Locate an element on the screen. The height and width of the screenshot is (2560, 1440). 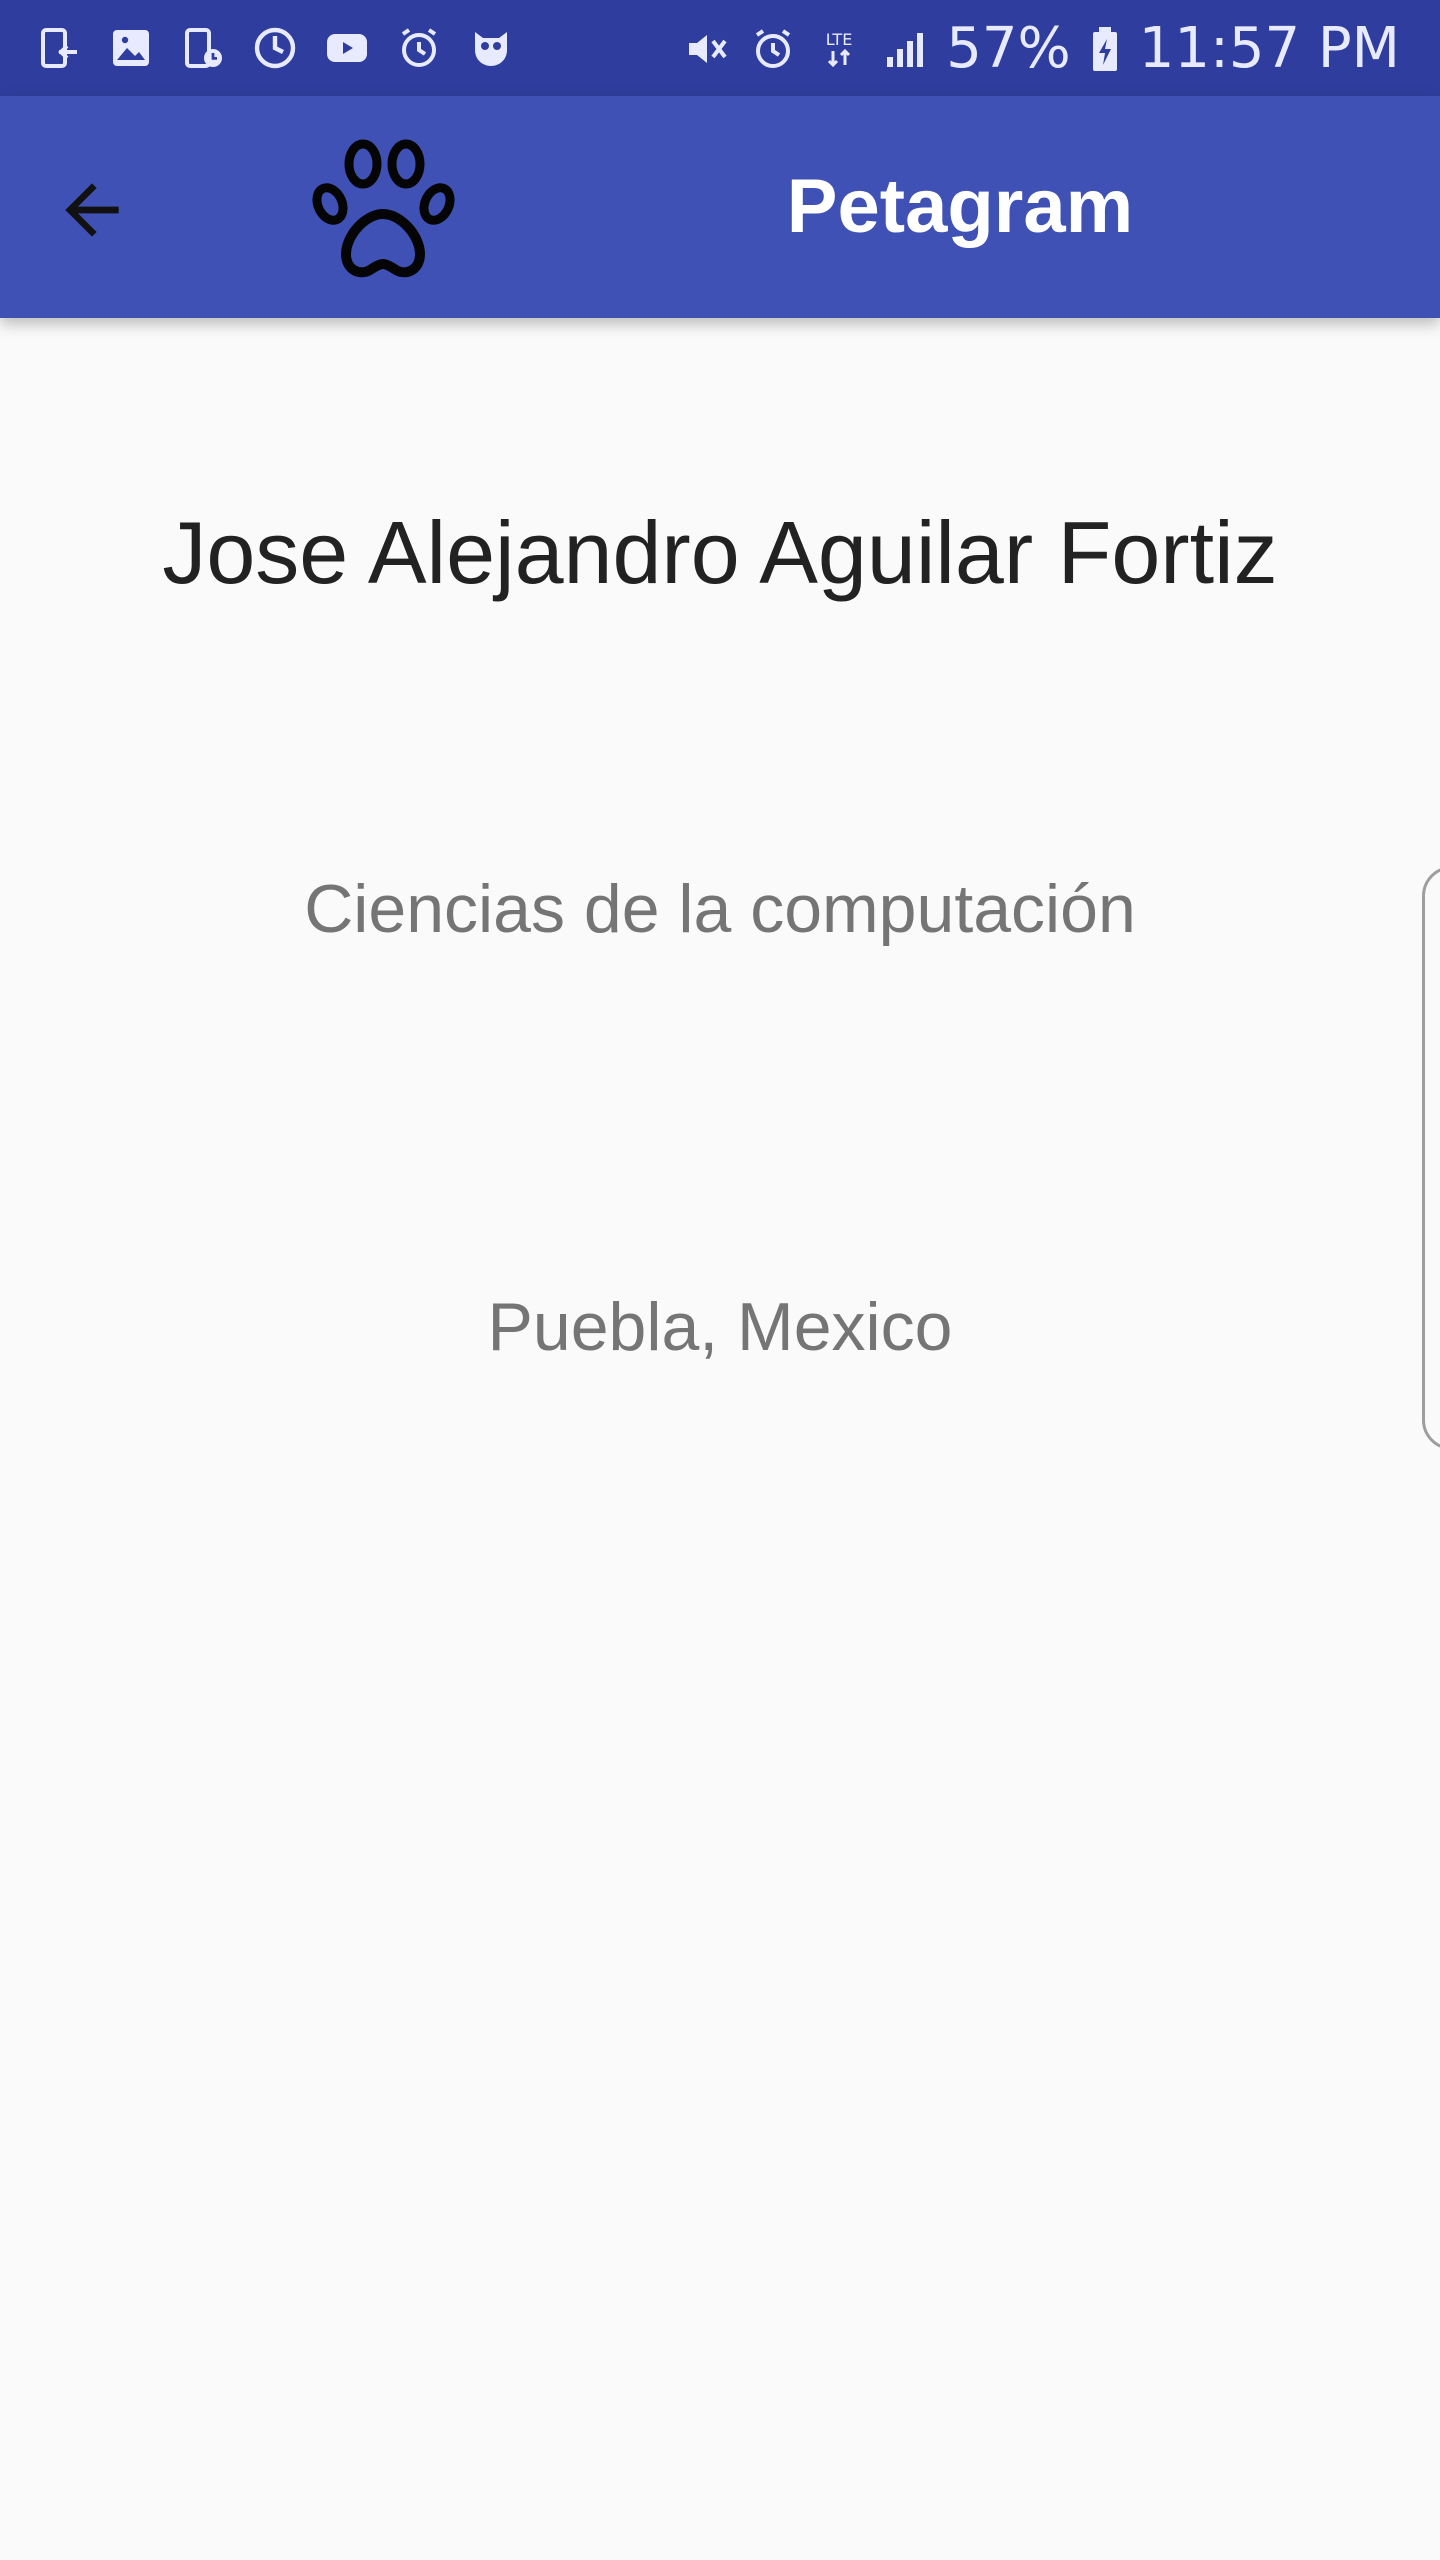
signal-icon is located at coordinates (905, 49).